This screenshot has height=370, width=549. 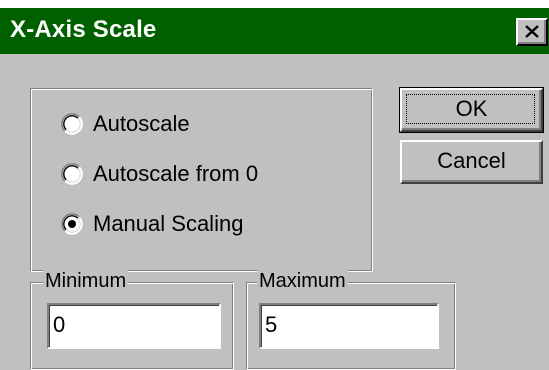 I want to click on radio-manual-scaling-label: Manual Scaling, so click(x=168, y=223).